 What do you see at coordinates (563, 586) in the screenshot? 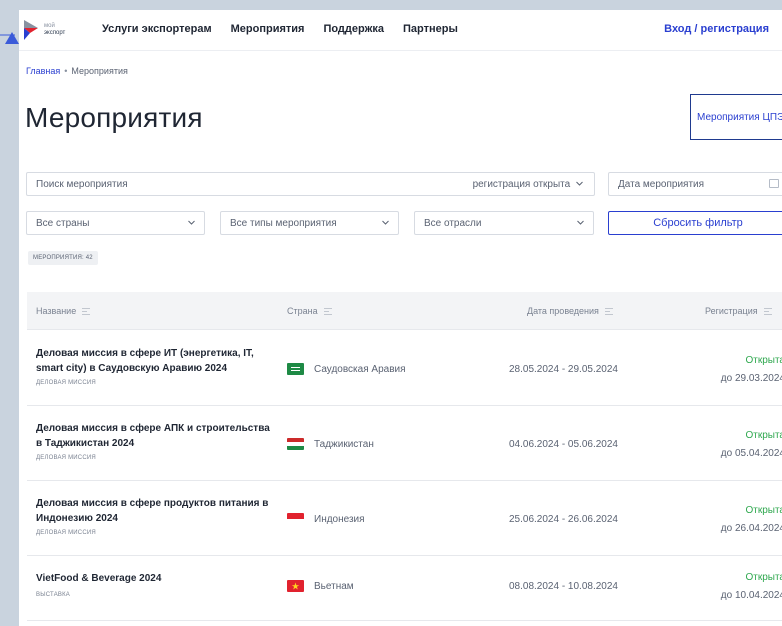
I see `event-dates: 08.08.2024 - 10.08.2024` at bounding box center [563, 586].